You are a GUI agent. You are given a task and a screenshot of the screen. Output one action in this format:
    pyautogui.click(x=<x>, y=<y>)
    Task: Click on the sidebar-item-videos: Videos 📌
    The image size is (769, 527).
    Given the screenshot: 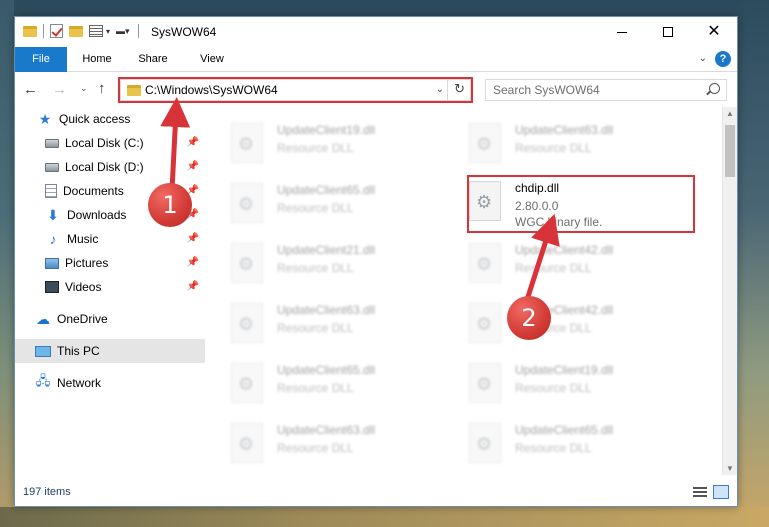 What is the action you would take?
    pyautogui.click(x=110, y=287)
    